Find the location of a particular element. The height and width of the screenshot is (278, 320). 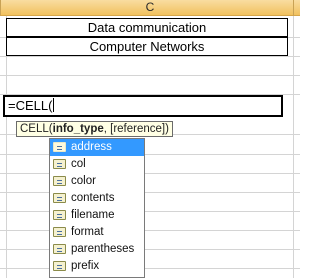

cell-computer-networks: Computer Networks is located at coordinates (147, 46).